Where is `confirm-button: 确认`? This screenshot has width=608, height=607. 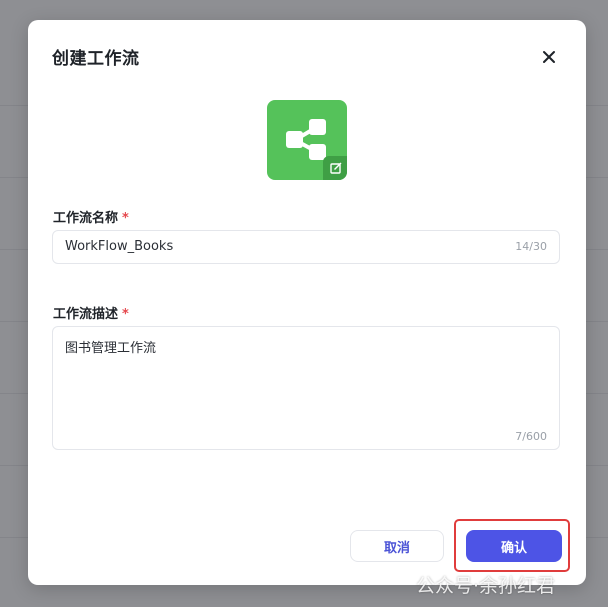 confirm-button: 确认 is located at coordinates (514, 546).